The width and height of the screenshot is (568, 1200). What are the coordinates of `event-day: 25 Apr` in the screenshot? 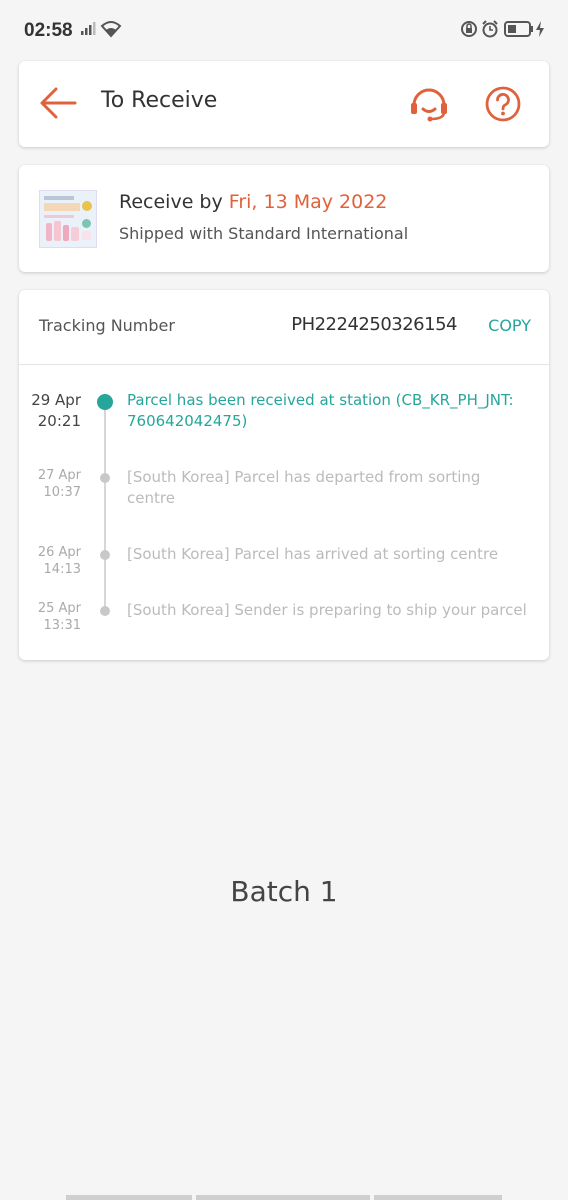 It's located at (59, 608).